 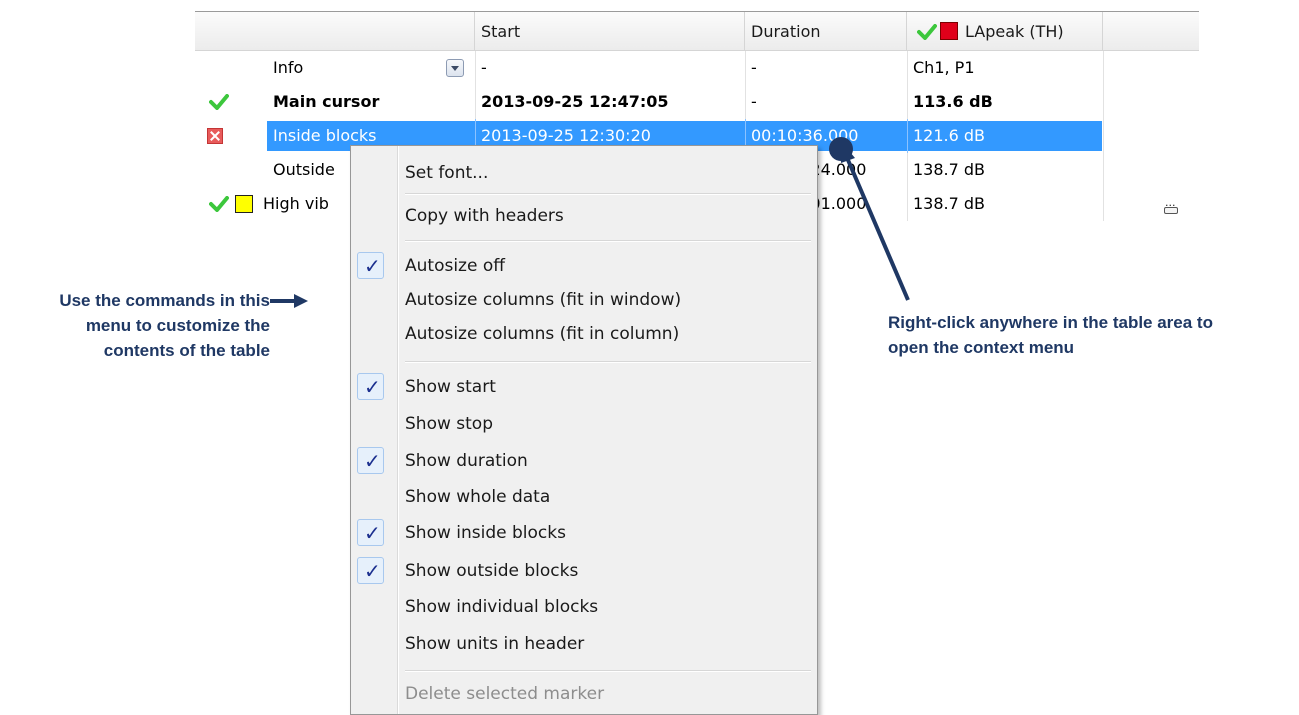 I want to click on menu-item-label: Show stop, so click(x=449, y=424).